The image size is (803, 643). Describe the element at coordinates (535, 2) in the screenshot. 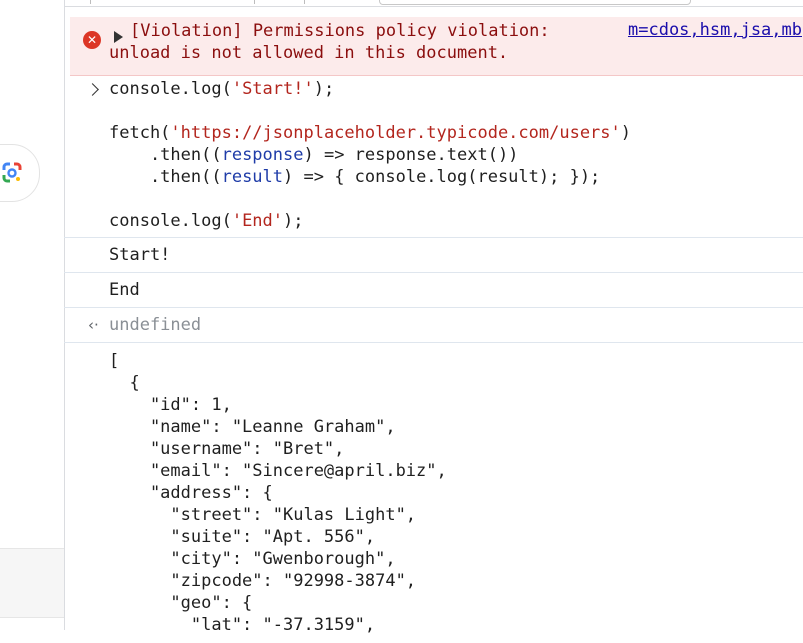

I see `filter-input-box` at that location.